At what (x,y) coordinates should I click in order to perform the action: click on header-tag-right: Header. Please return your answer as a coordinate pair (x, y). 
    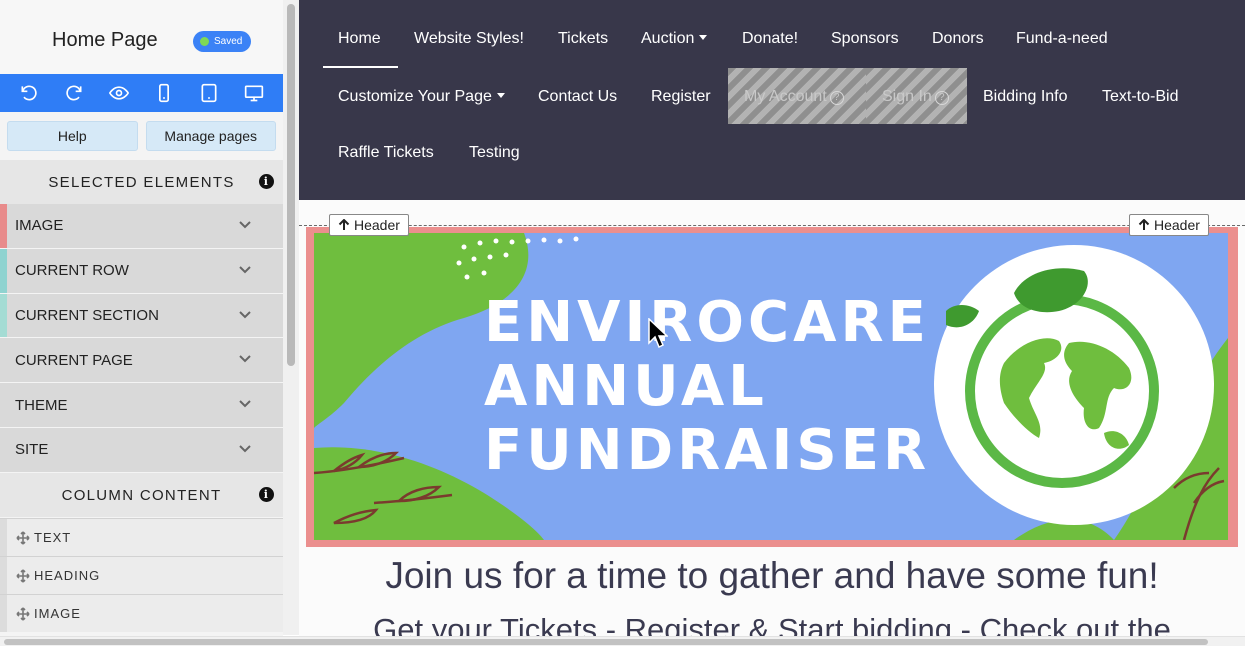
    Looking at the image, I should click on (1169, 225).